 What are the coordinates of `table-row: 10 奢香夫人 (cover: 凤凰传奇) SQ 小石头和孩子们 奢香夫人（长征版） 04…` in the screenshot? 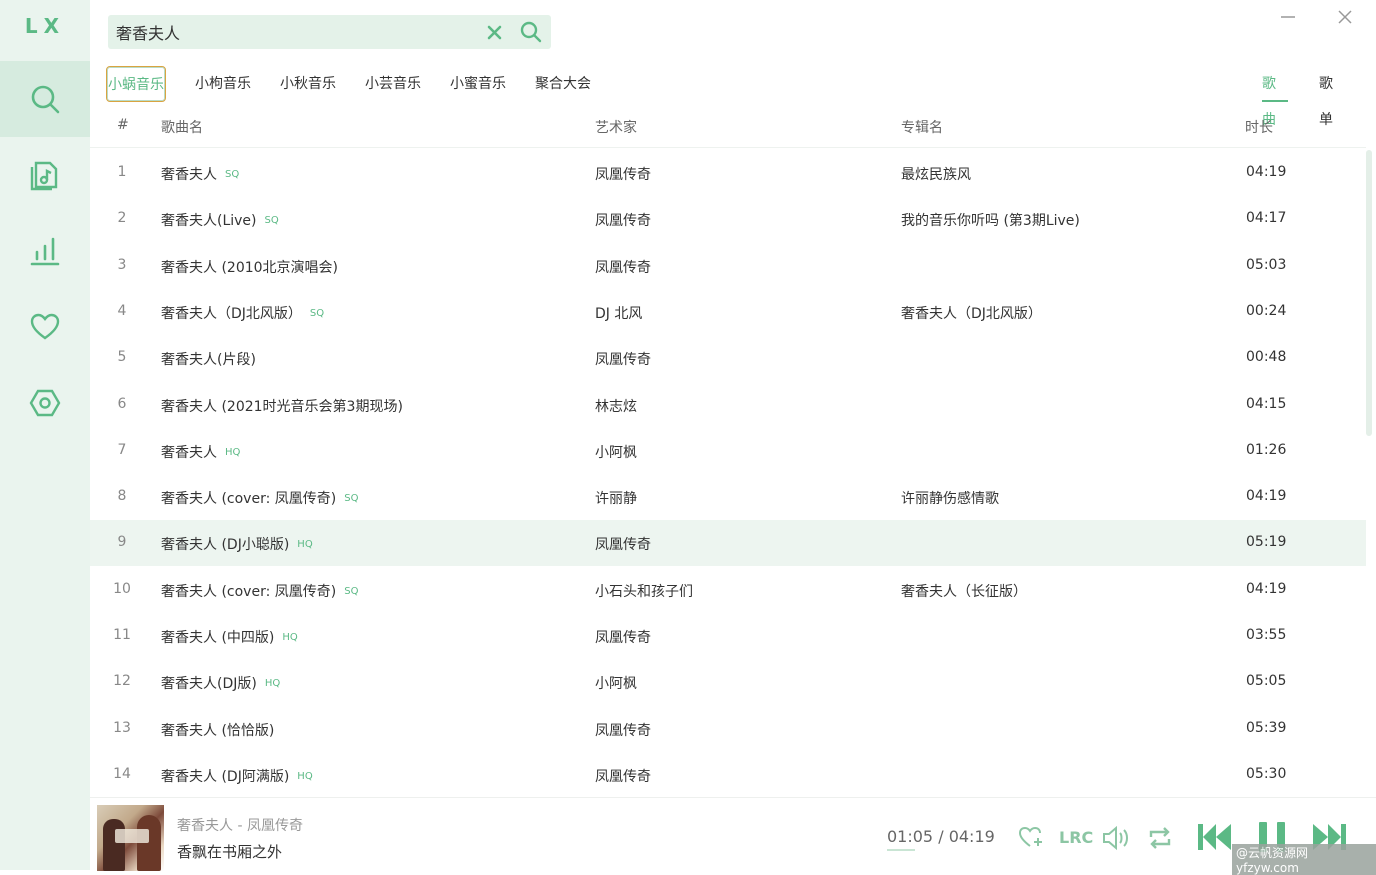 It's located at (728, 590).